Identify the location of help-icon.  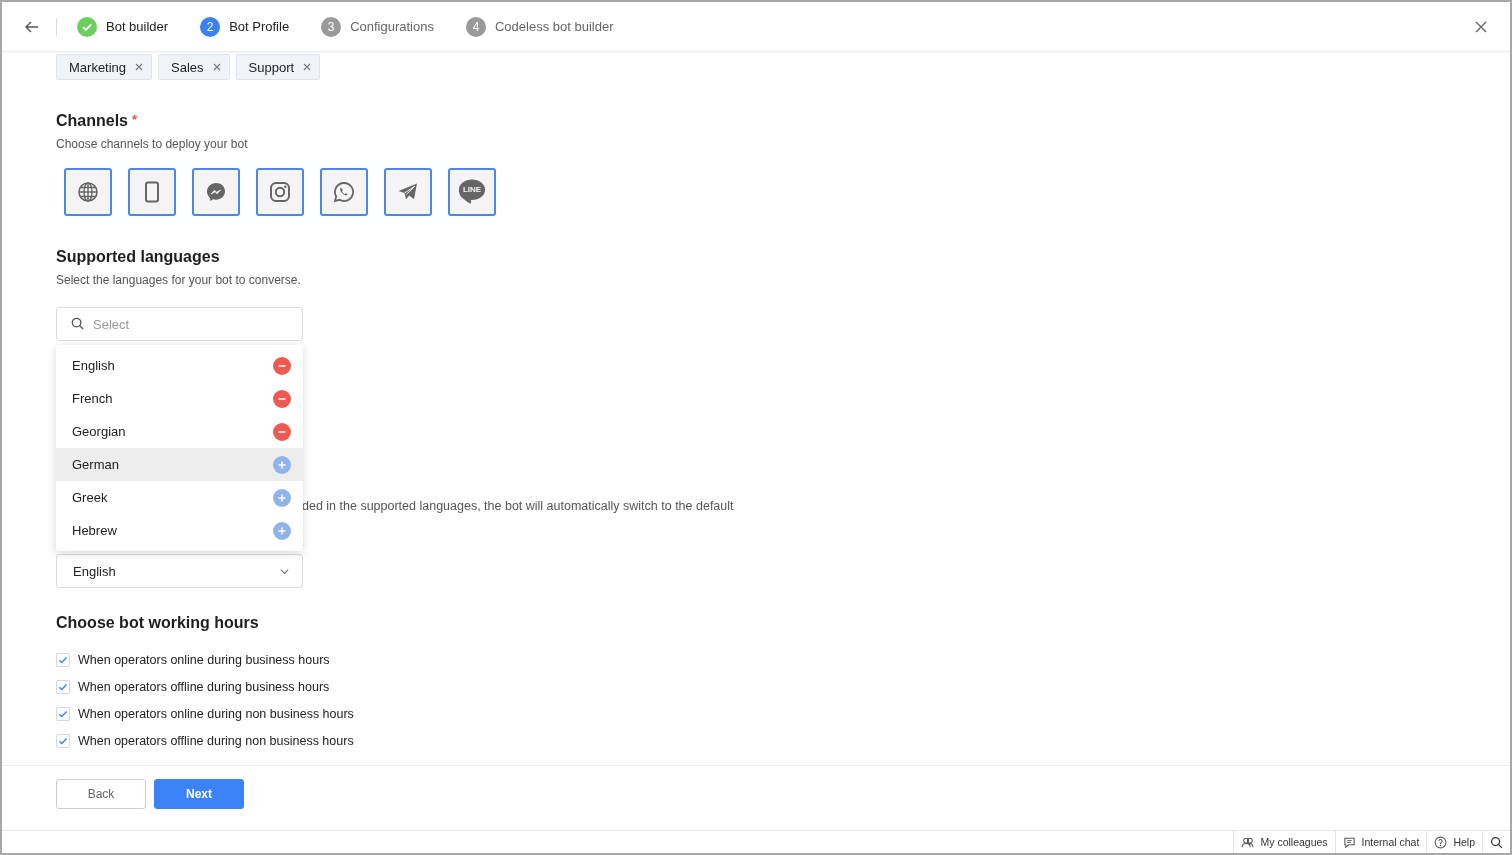
(1441, 842).